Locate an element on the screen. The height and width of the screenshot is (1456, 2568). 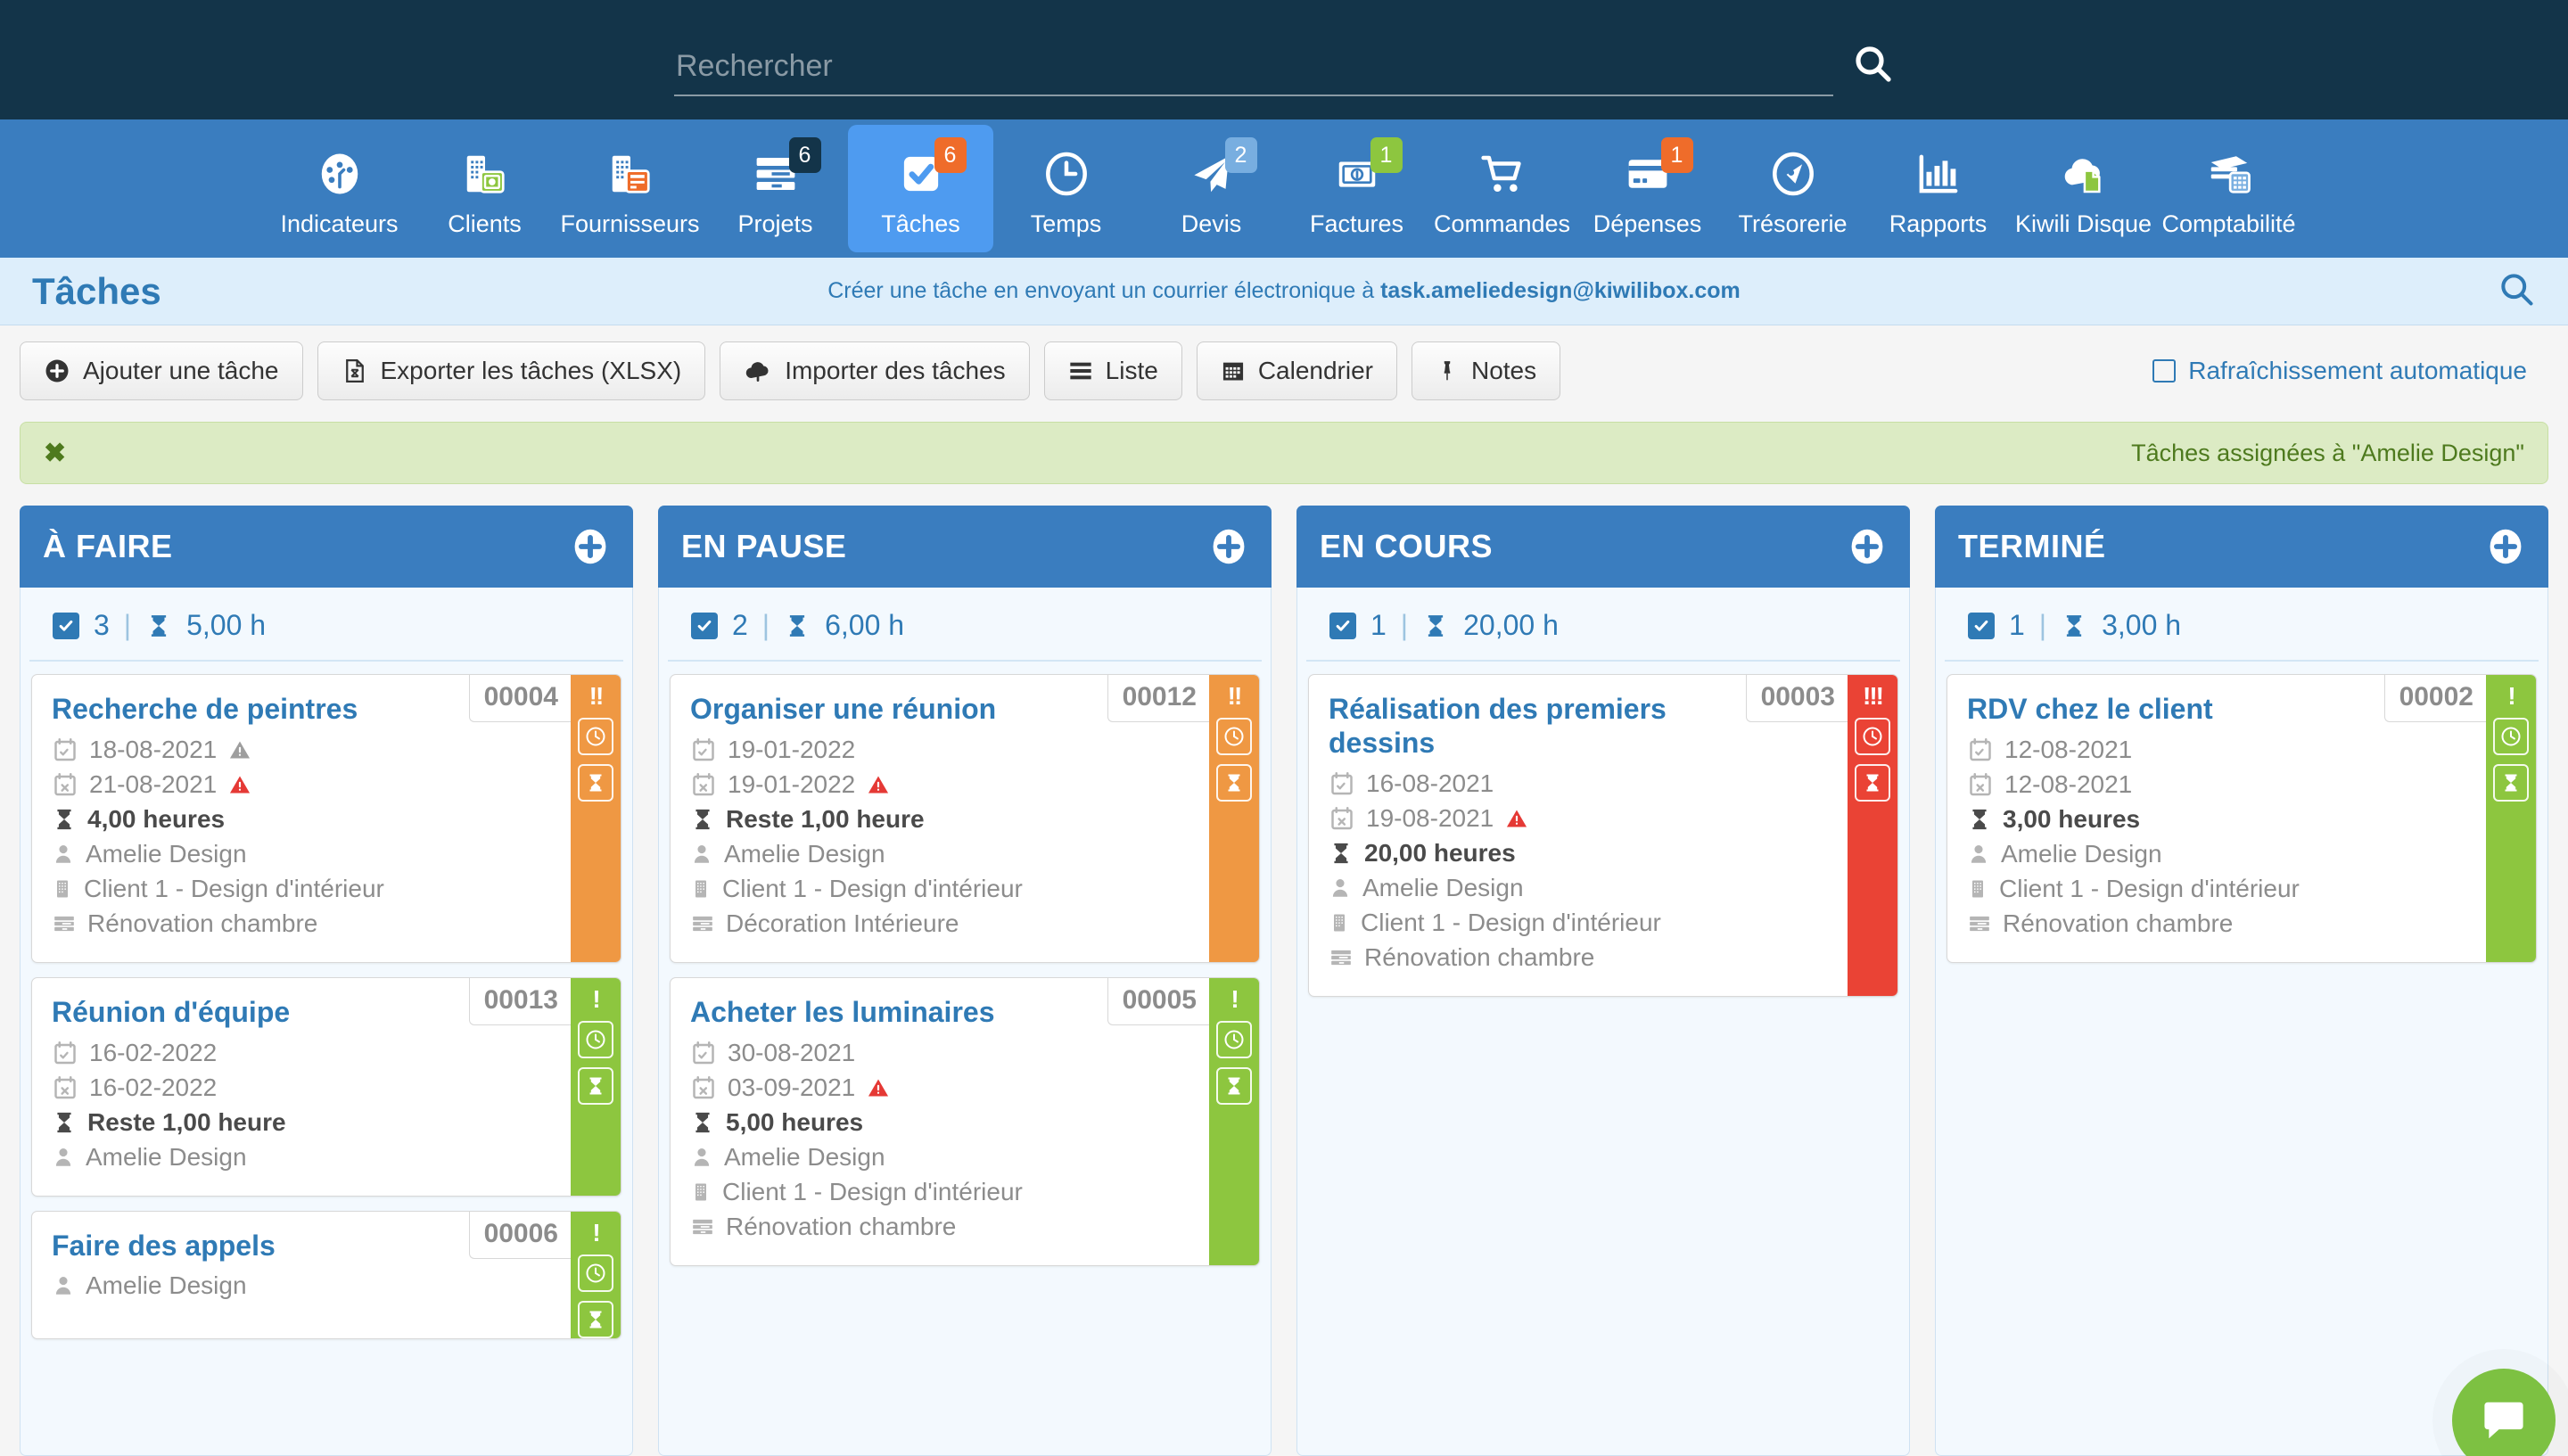
auto-refresh-checkbox-icon is located at coordinates (2164, 371).